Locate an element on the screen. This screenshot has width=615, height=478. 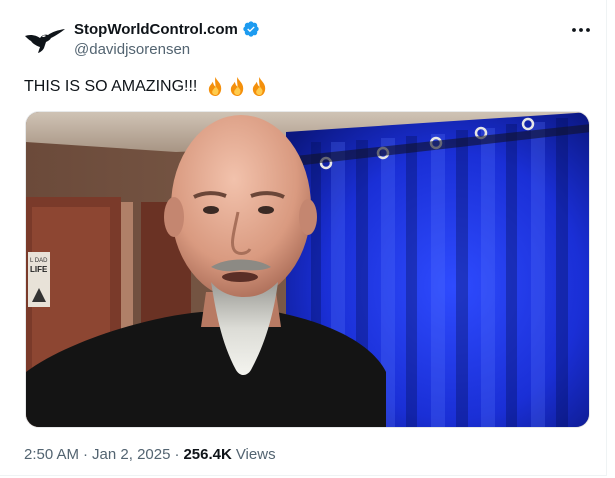
eagle-logo-icon is located at coordinates (45, 41).